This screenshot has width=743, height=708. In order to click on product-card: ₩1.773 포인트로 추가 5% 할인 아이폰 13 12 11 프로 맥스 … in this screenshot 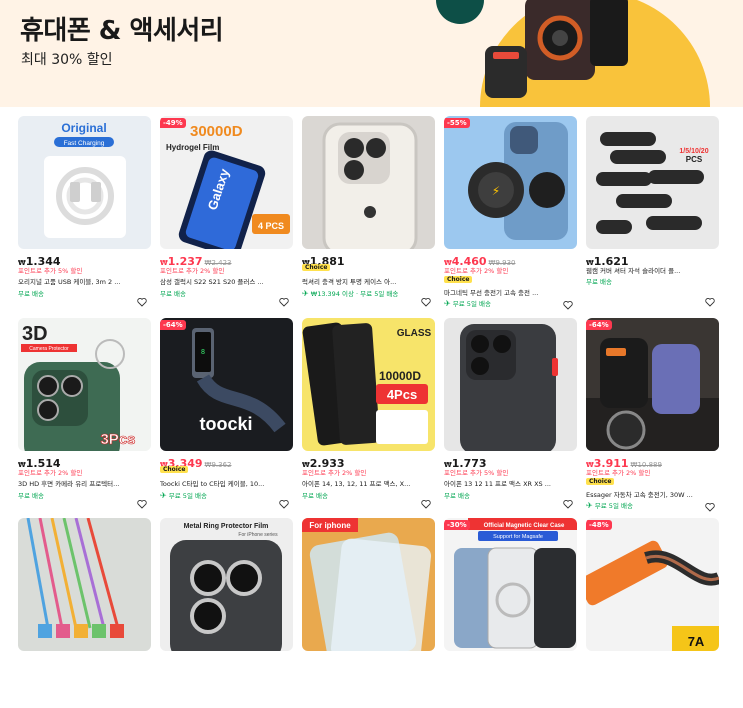, I will do `click(510, 413)`.